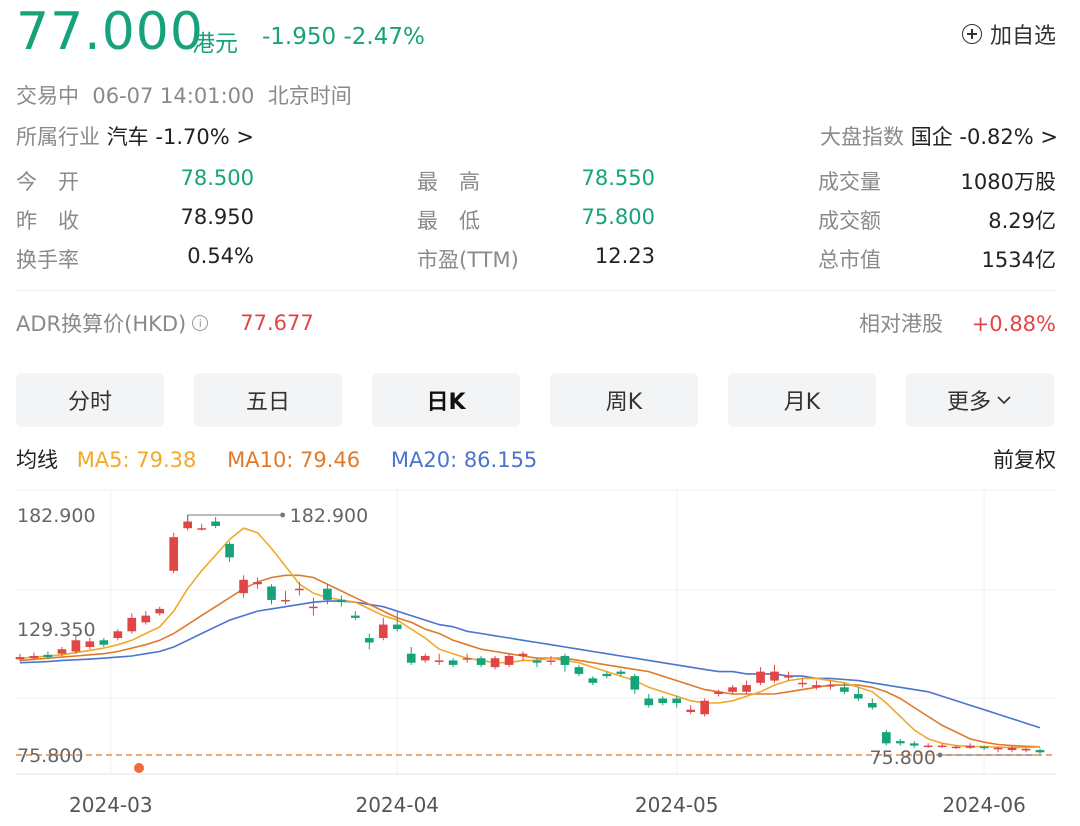  What do you see at coordinates (849, 182) in the screenshot?
I see `stat-label: 成交量` at bounding box center [849, 182].